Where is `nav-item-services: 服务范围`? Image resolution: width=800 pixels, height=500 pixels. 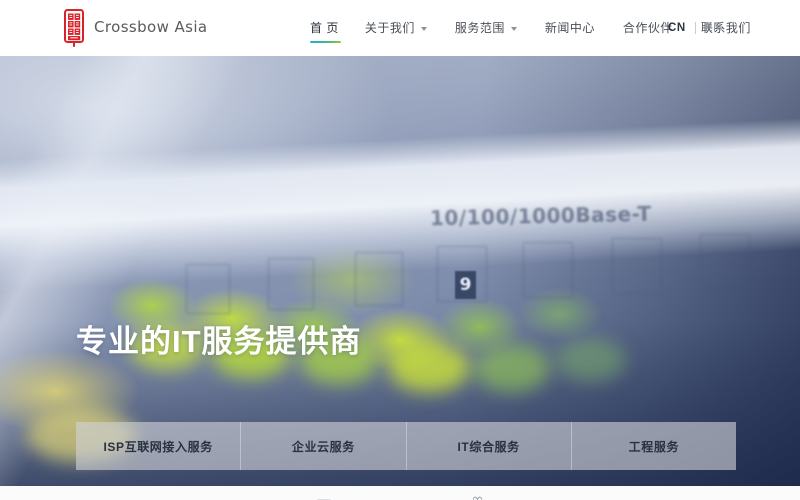 nav-item-services: 服务范围 is located at coordinates (486, 28).